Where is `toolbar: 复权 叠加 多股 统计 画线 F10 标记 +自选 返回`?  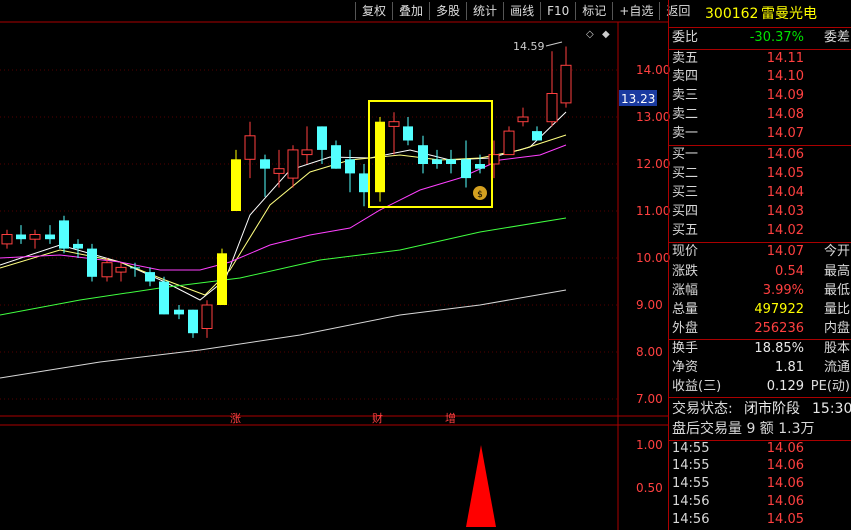
toolbar: 复权 叠加 多股 统计 画线 F10 标记 +自选 返回 is located at coordinates (525, 11).